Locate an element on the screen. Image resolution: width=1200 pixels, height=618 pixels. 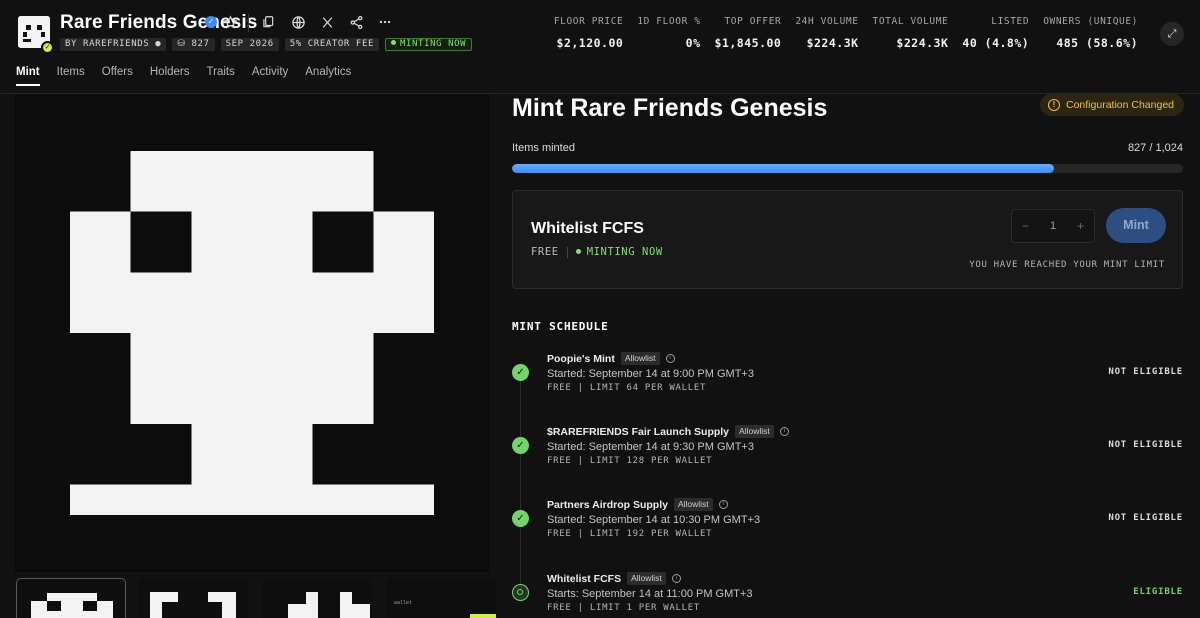
tab-items: Items is located at coordinates (71, 76).